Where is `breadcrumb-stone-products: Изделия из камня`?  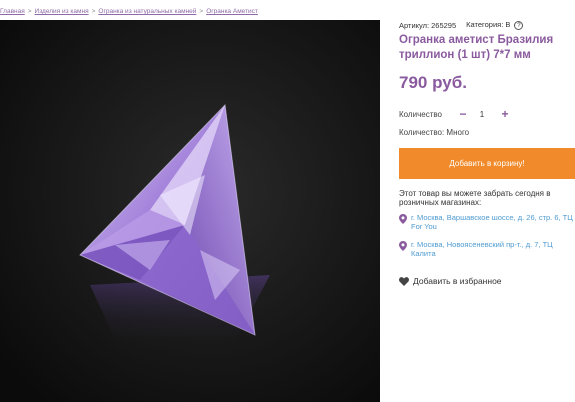
breadcrumb-stone-products: Изделия из камня is located at coordinates (62, 11).